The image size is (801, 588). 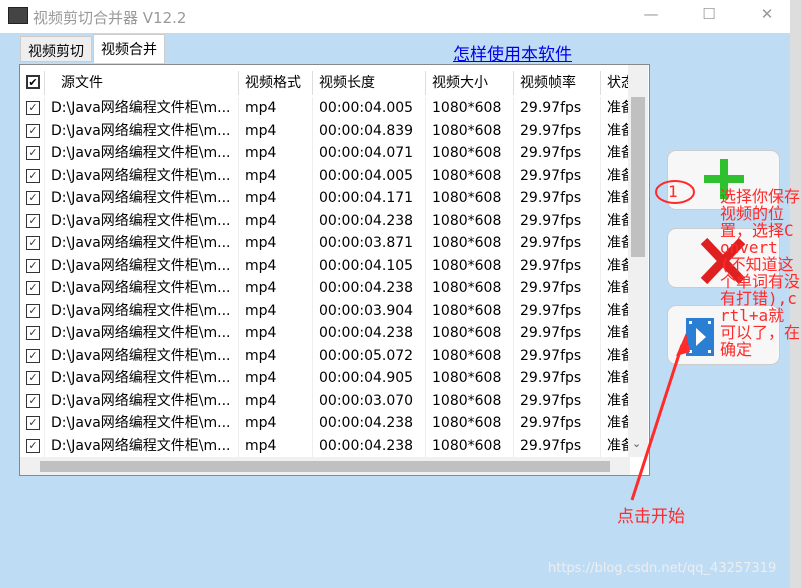 What do you see at coordinates (662, 568) in the screenshot?
I see `watermark: https://blog.csdn.net/qq_43257319` at bounding box center [662, 568].